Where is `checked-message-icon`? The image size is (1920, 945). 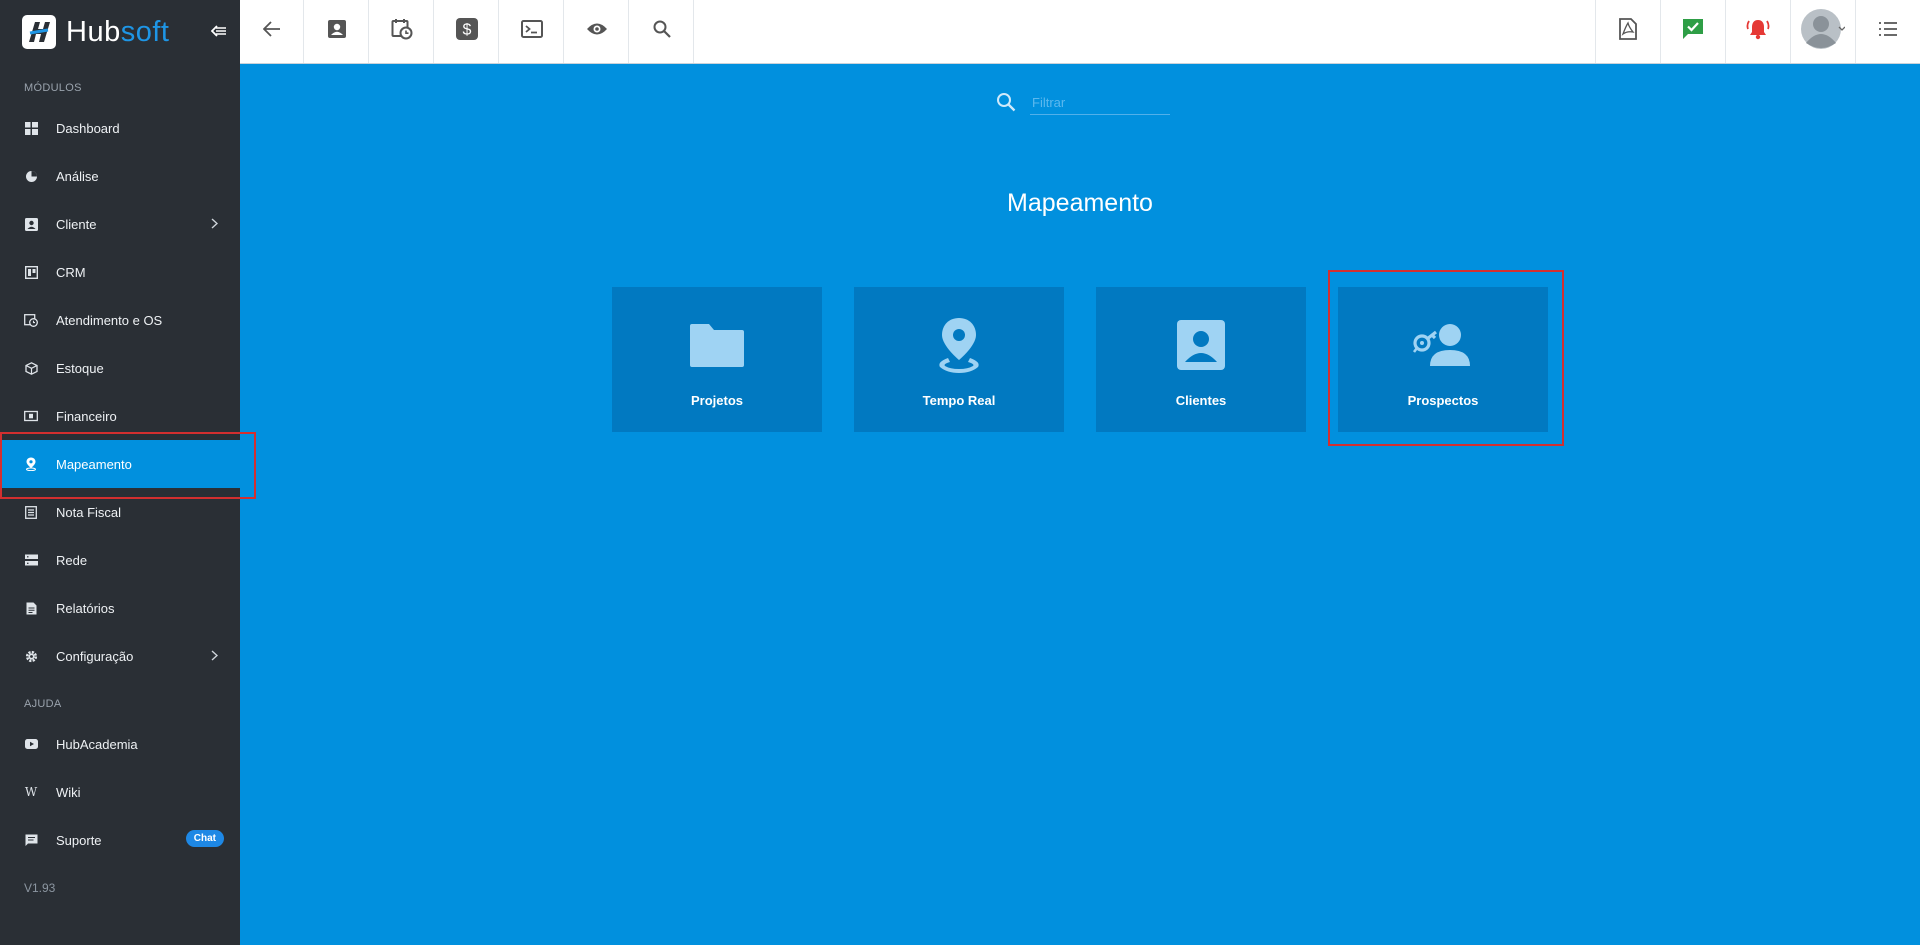 checked-message-icon is located at coordinates (1693, 31).